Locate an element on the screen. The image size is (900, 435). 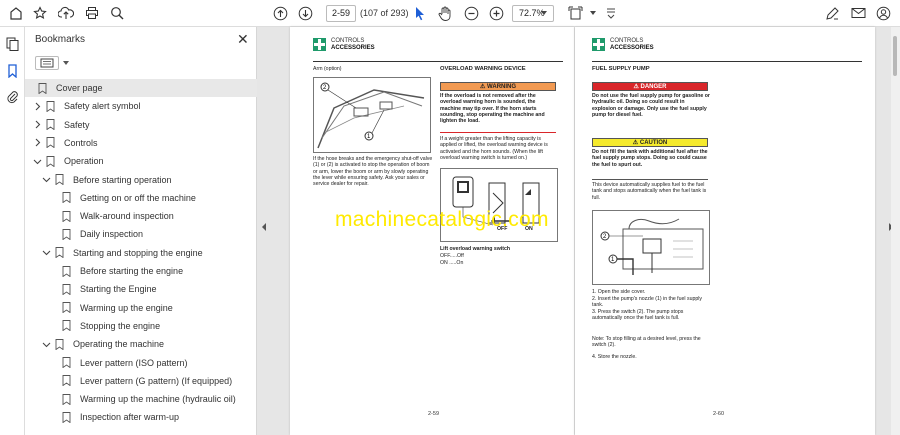
bookmark-item: Safety alert symbol is located at coordinates (141, 106).